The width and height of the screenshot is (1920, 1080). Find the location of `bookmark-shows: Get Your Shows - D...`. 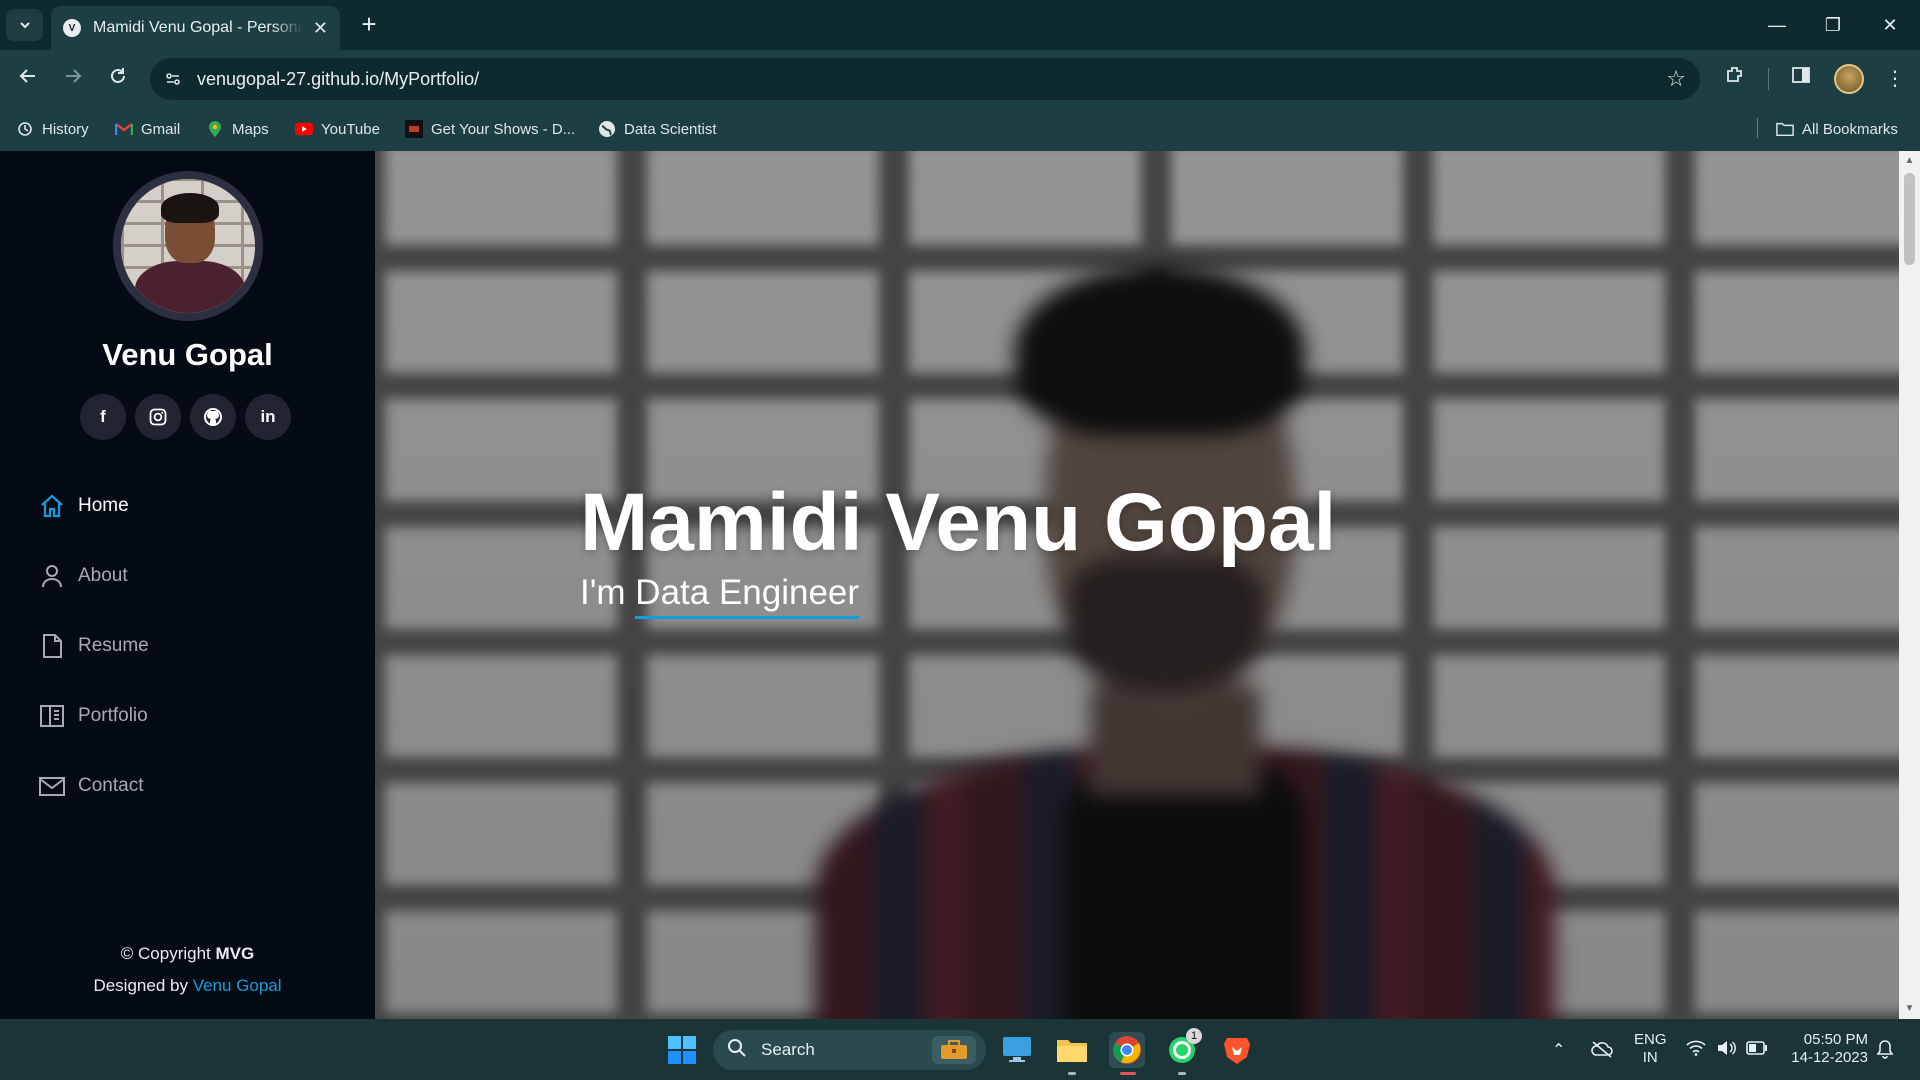

bookmark-shows: Get Your Shows - D... is located at coordinates (490, 129).